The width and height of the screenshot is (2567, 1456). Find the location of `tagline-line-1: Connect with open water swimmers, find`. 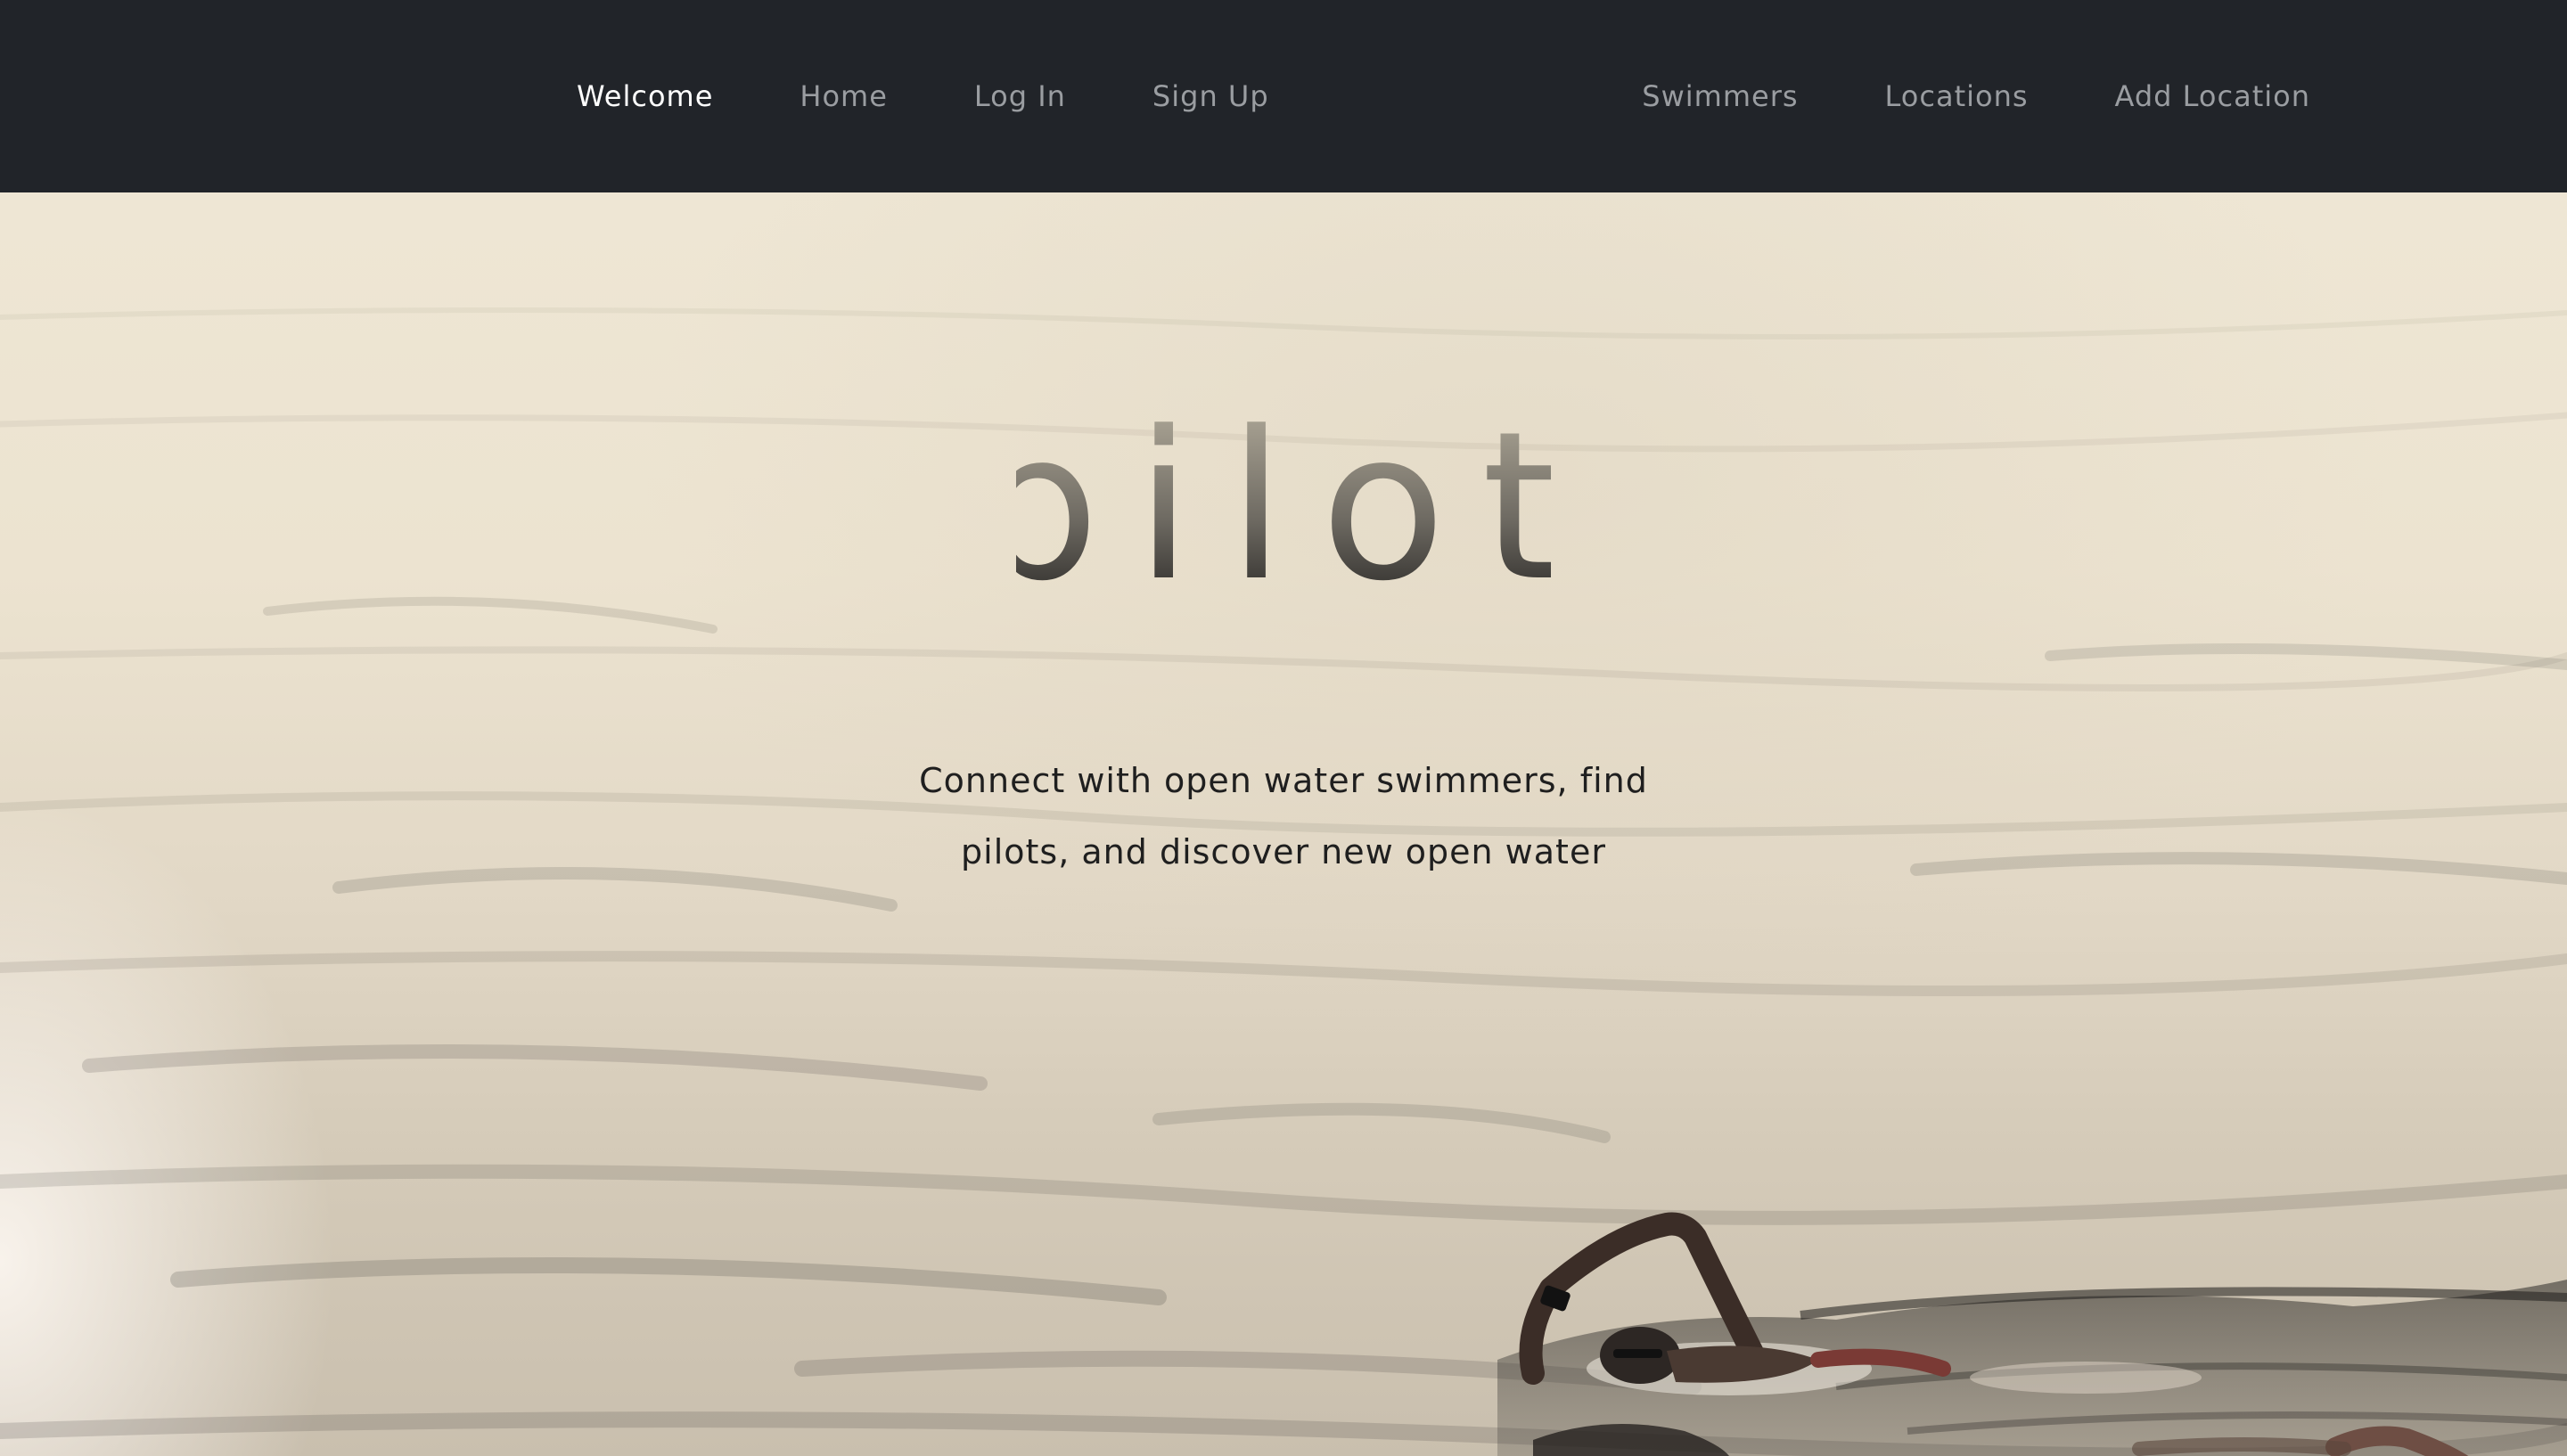

tagline-line-1: Connect with open water swimmers, find is located at coordinates (1283, 781).